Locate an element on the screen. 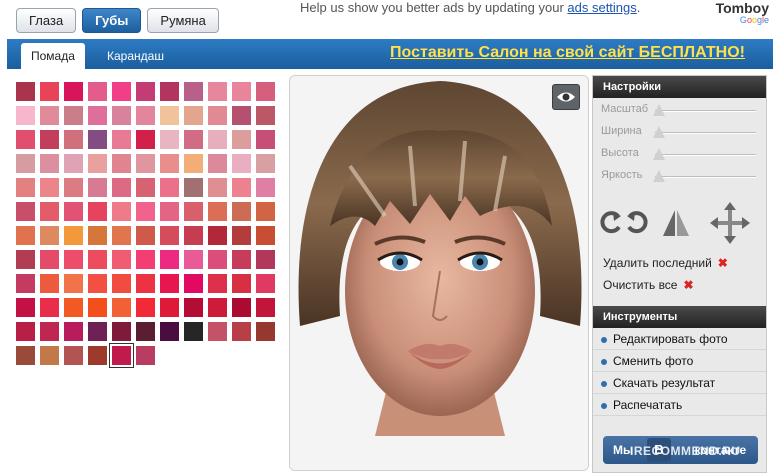 The image size is (773, 473). print-button: Распечатать is located at coordinates (679, 405).